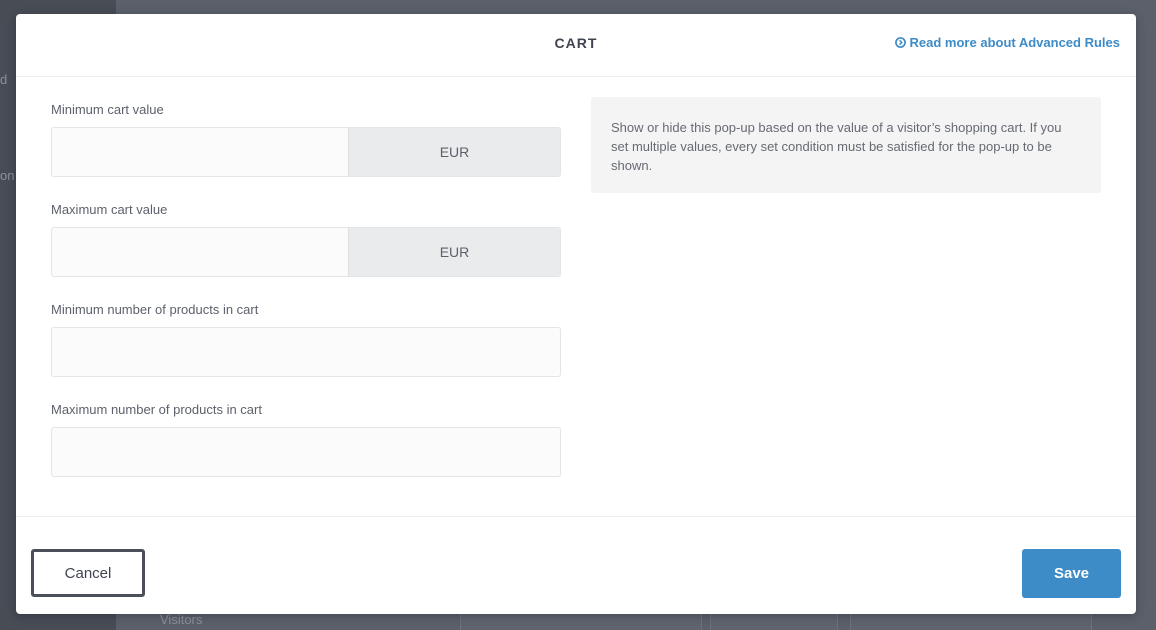 The image size is (1156, 630). I want to click on background-sidebar-fragment: d, so click(4, 79).